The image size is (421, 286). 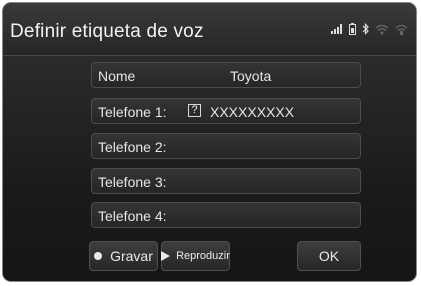 What do you see at coordinates (107, 31) in the screenshot?
I see `screen-title: Definir etiqueta de voz` at bounding box center [107, 31].